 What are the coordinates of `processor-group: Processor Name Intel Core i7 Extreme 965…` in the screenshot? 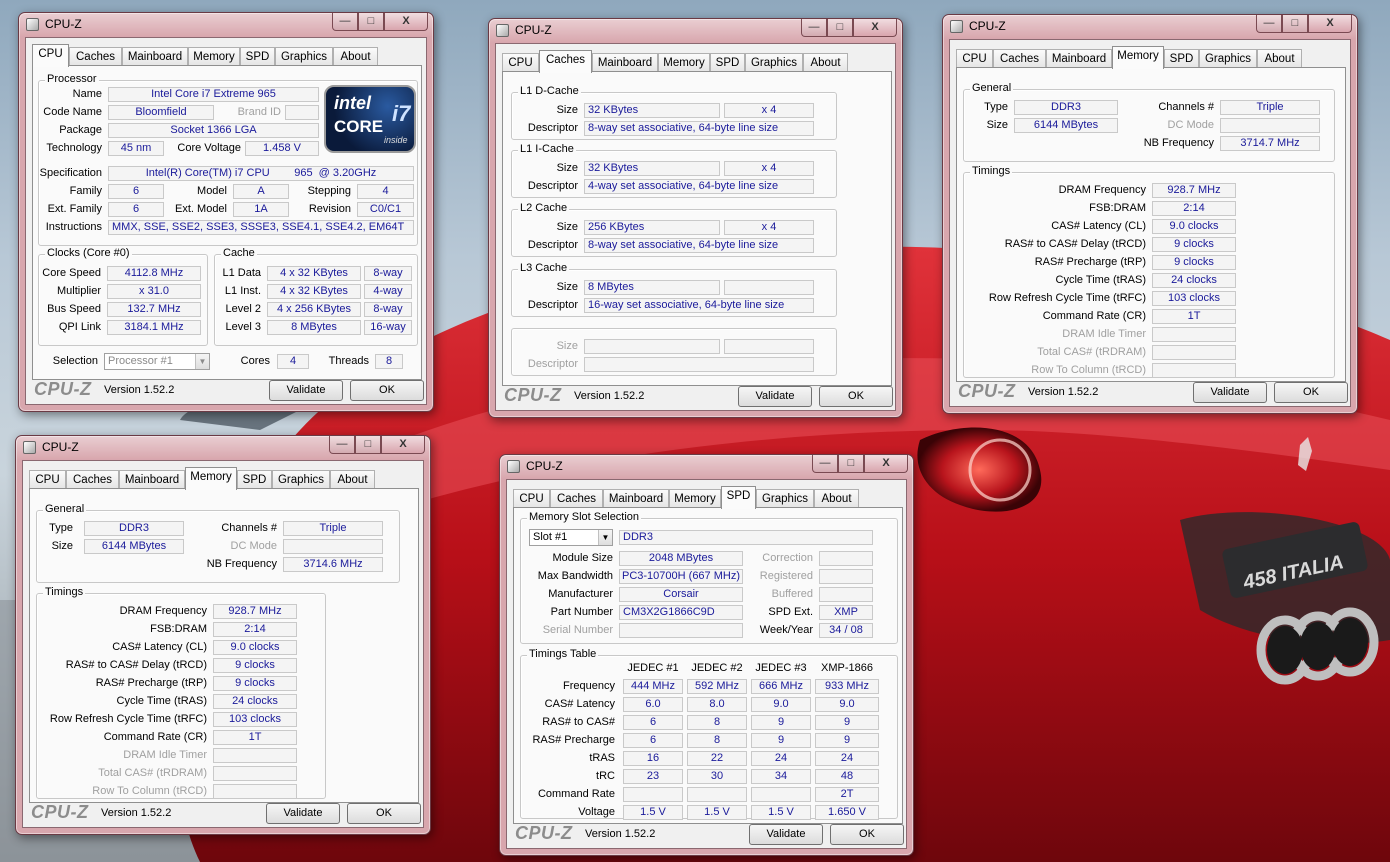 It's located at (228, 159).